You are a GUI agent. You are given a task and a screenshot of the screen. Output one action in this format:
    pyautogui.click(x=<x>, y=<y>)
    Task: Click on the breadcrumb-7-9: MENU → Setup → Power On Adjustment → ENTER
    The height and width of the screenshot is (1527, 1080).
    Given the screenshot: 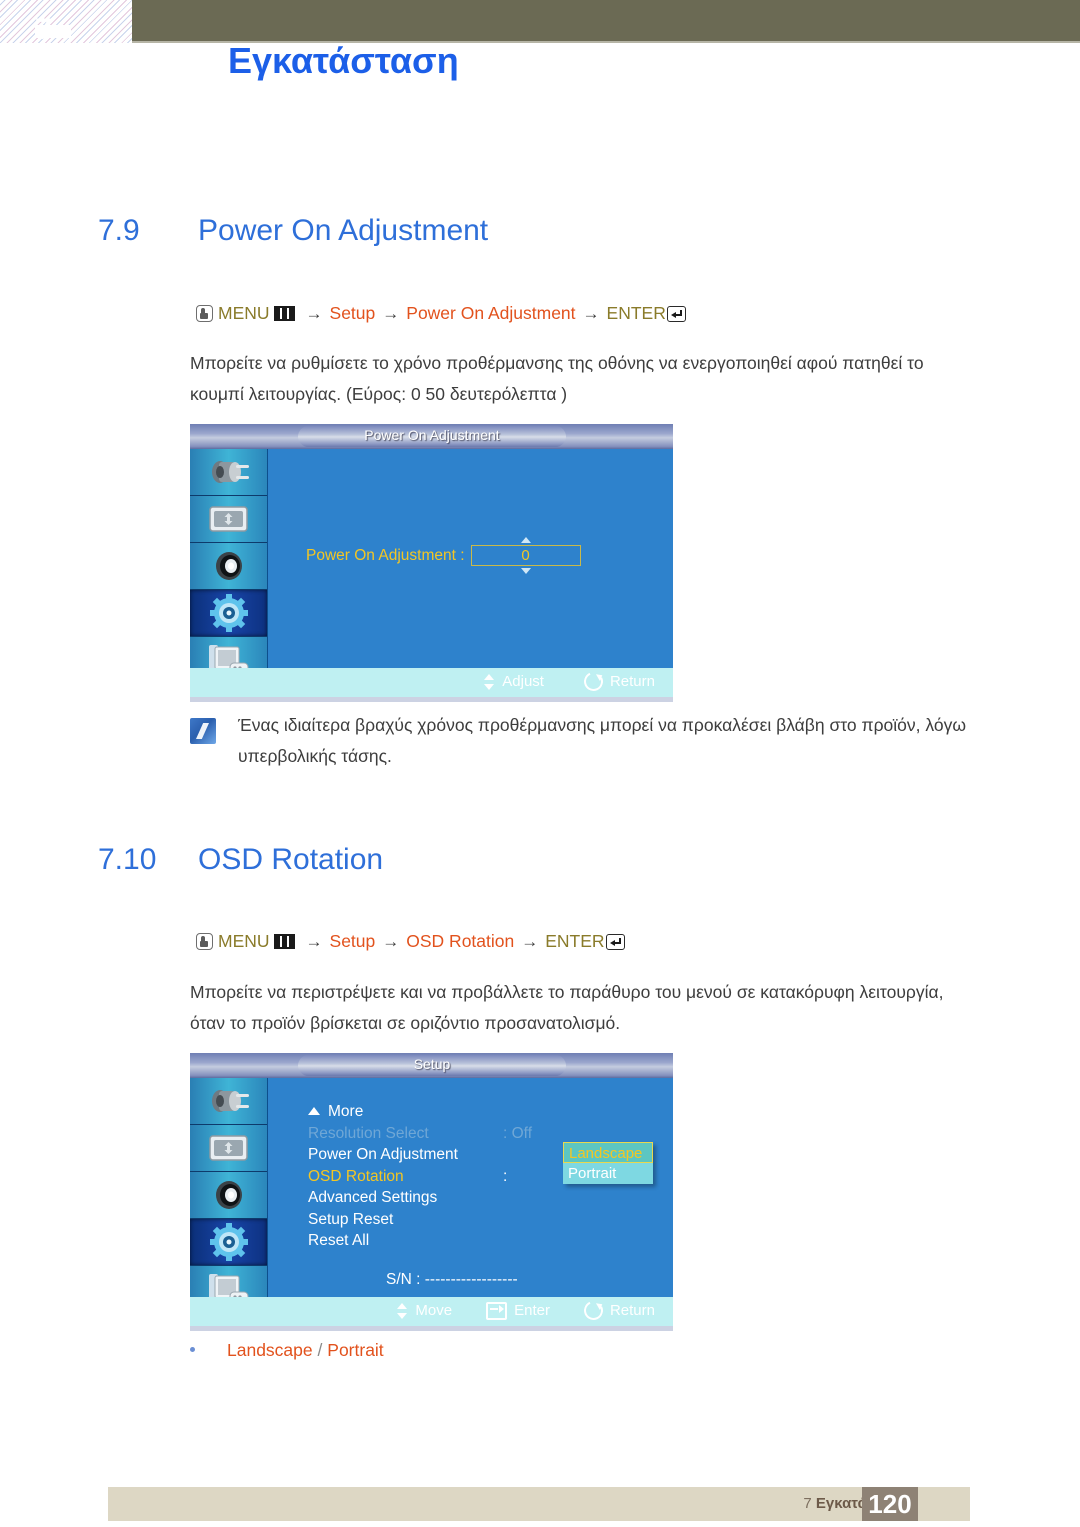 What is the action you would take?
    pyautogui.click(x=441, y=313)
    